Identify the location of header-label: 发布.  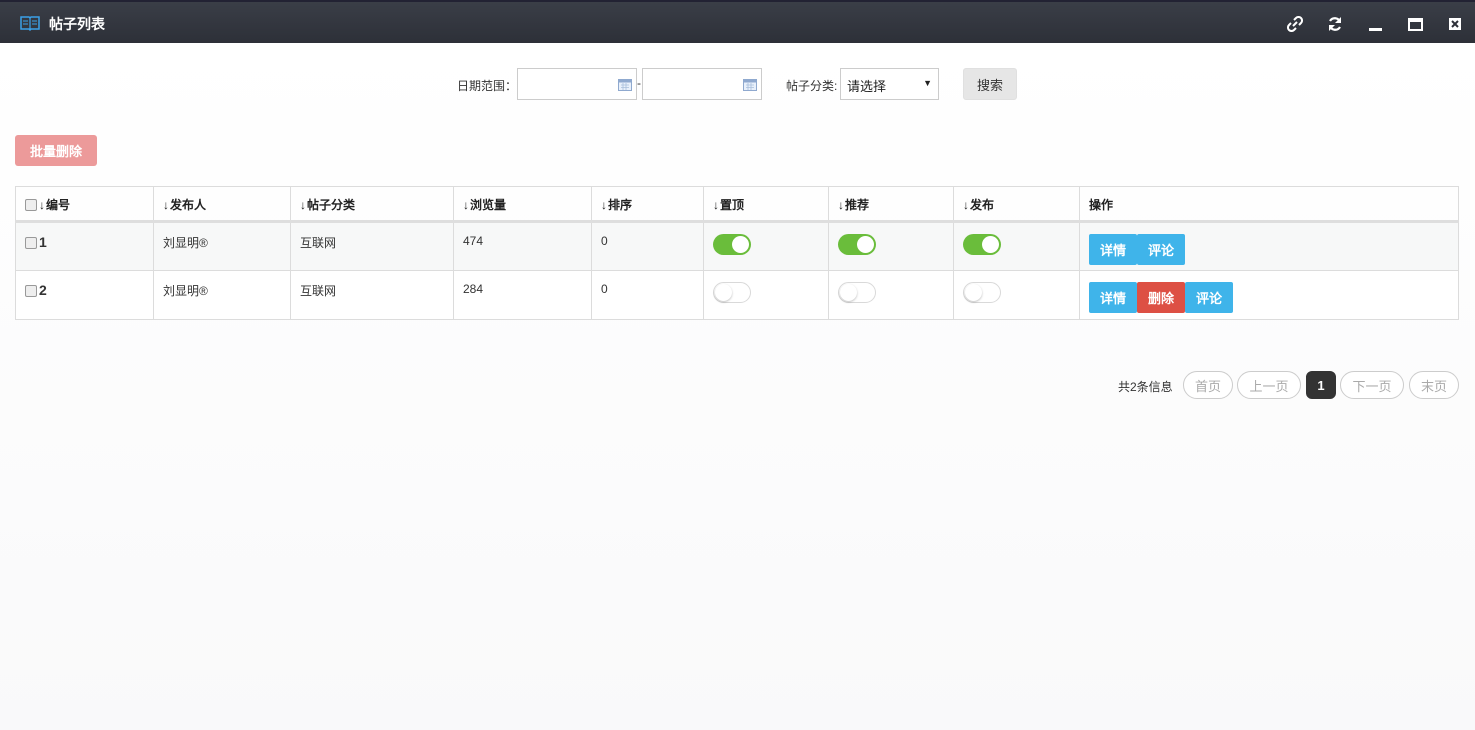
(982, 205).